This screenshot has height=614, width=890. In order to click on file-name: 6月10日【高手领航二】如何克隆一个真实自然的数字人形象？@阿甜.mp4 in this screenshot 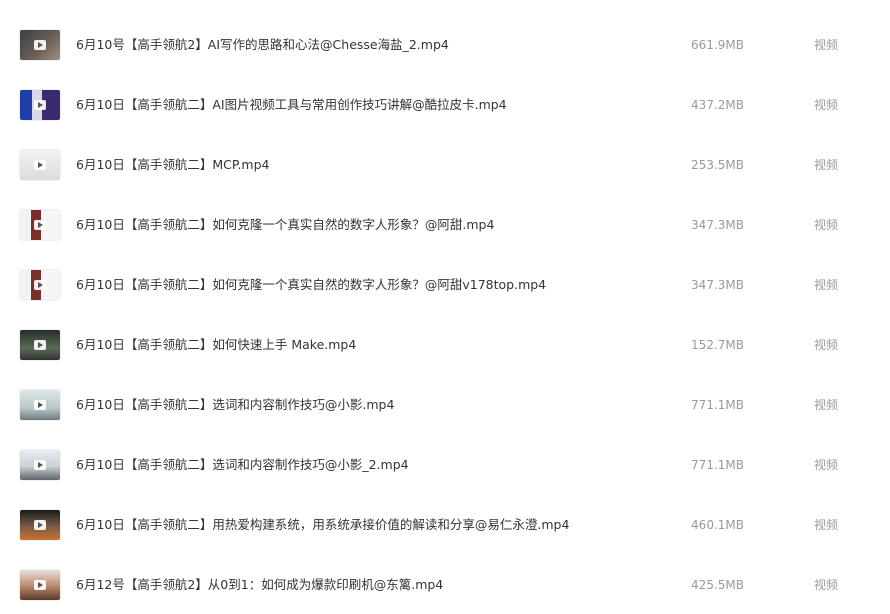, I will do `click(376, 225)`.